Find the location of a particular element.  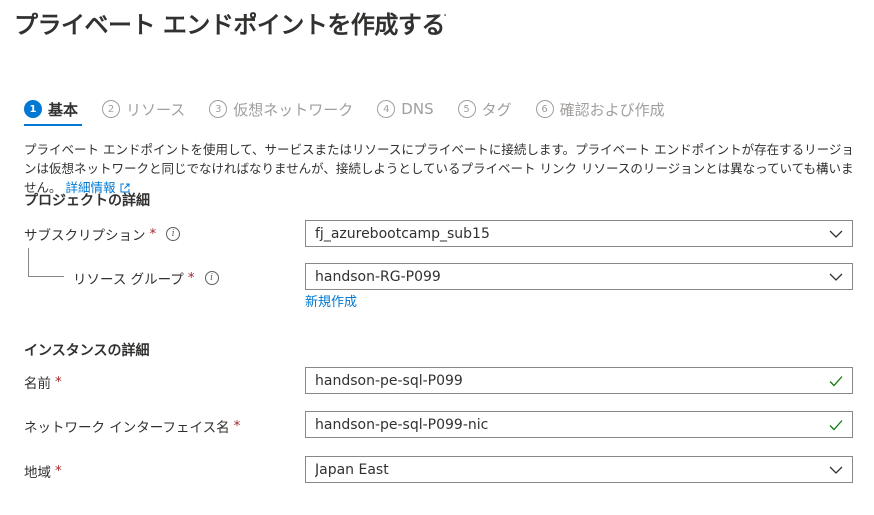

tab-review-create: 6 確認および作成 is located at coordinates (600, 109).